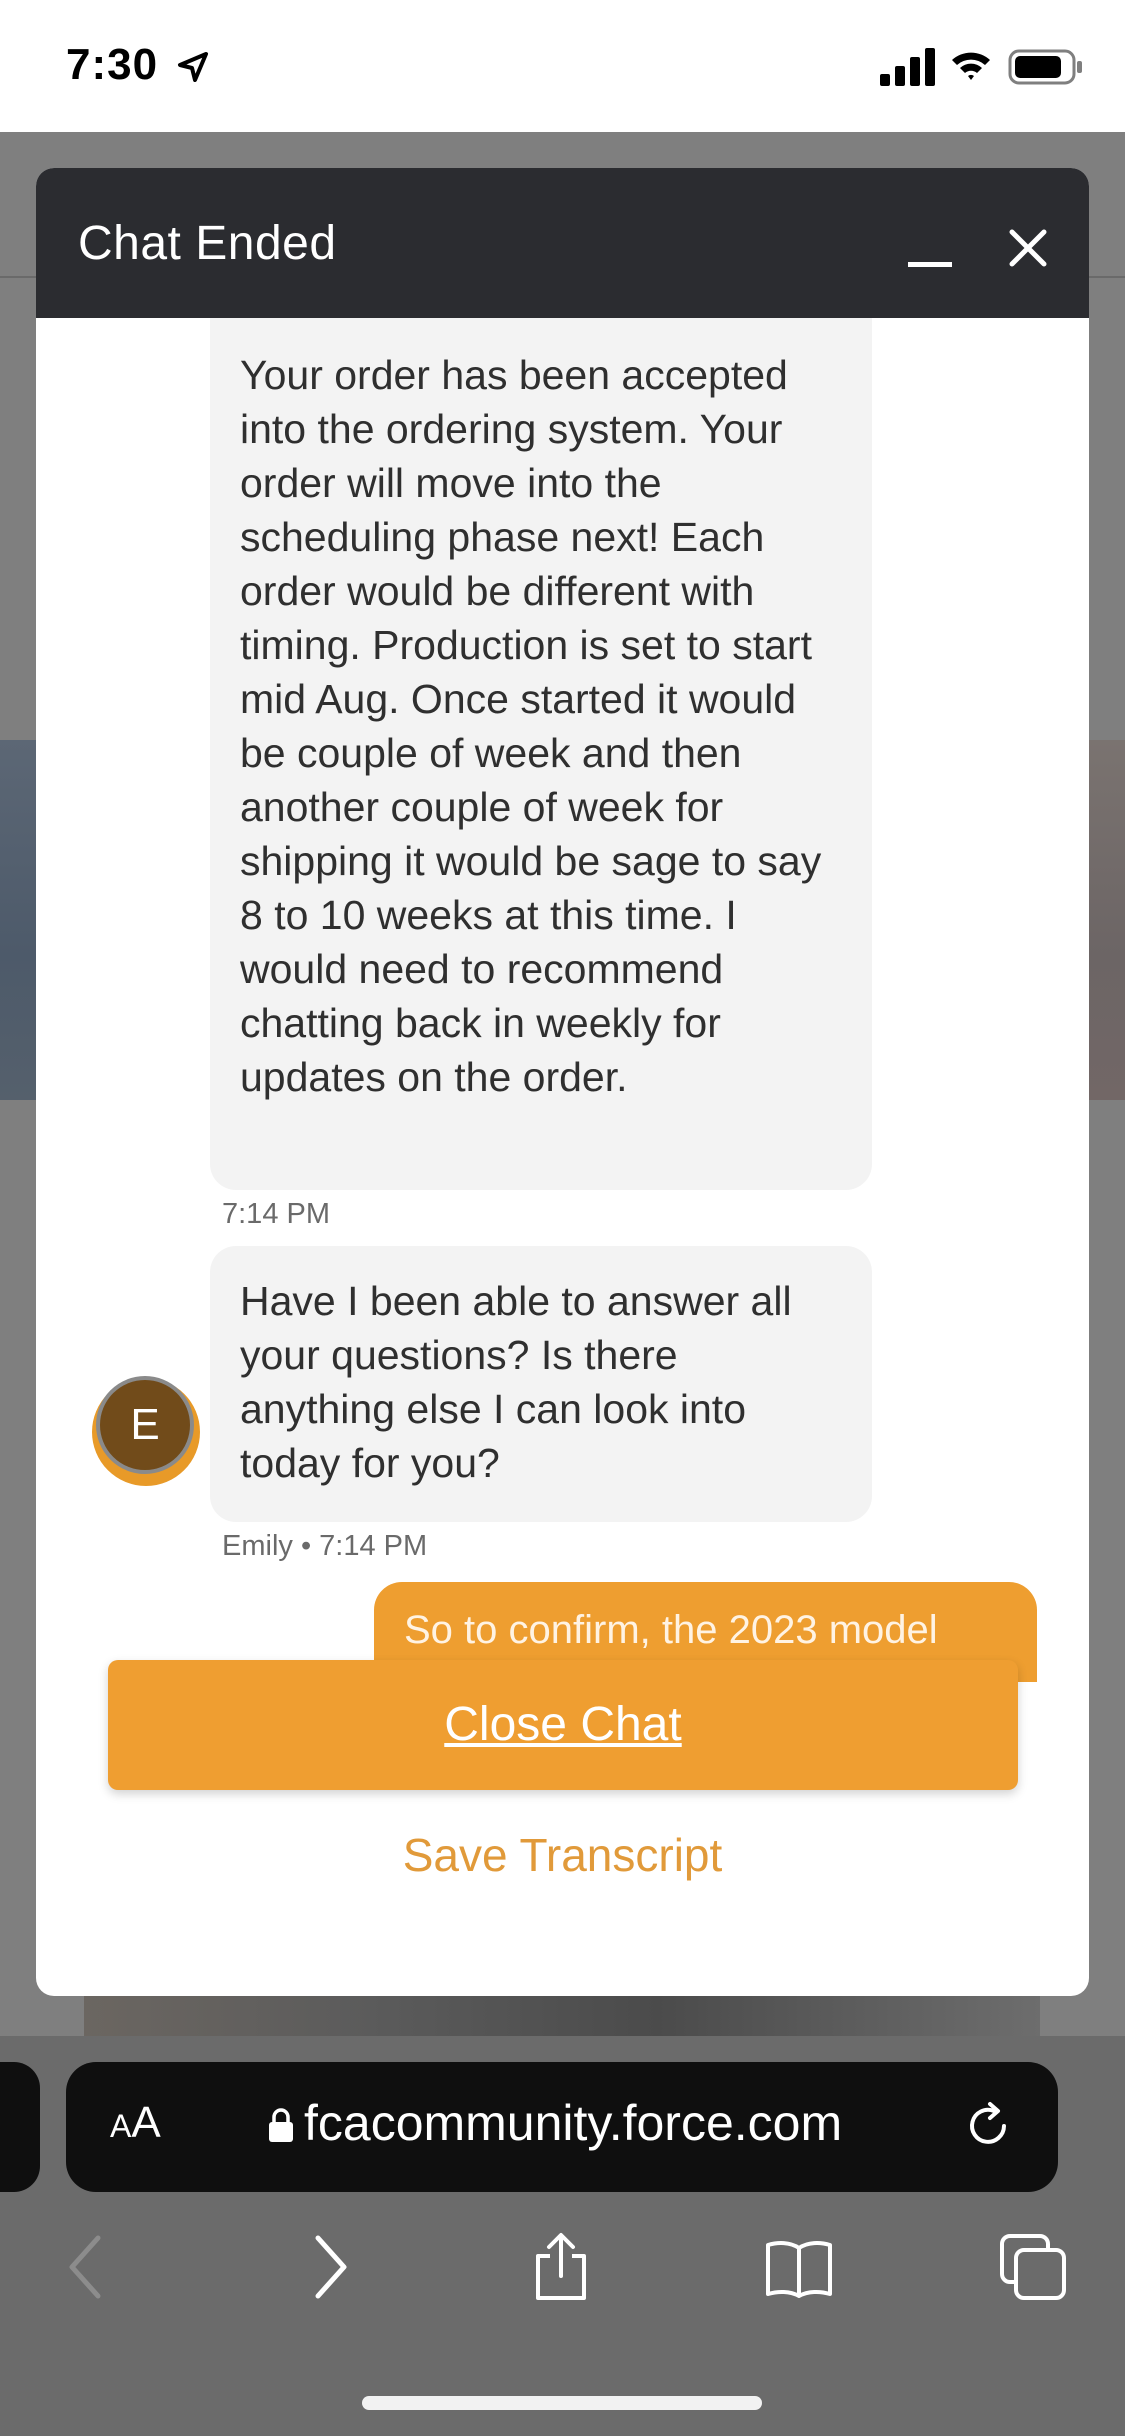 Image resolution: width=1125 pixels, height=2436 pixels. I want to click on wifi-icon, so click(971, 66).